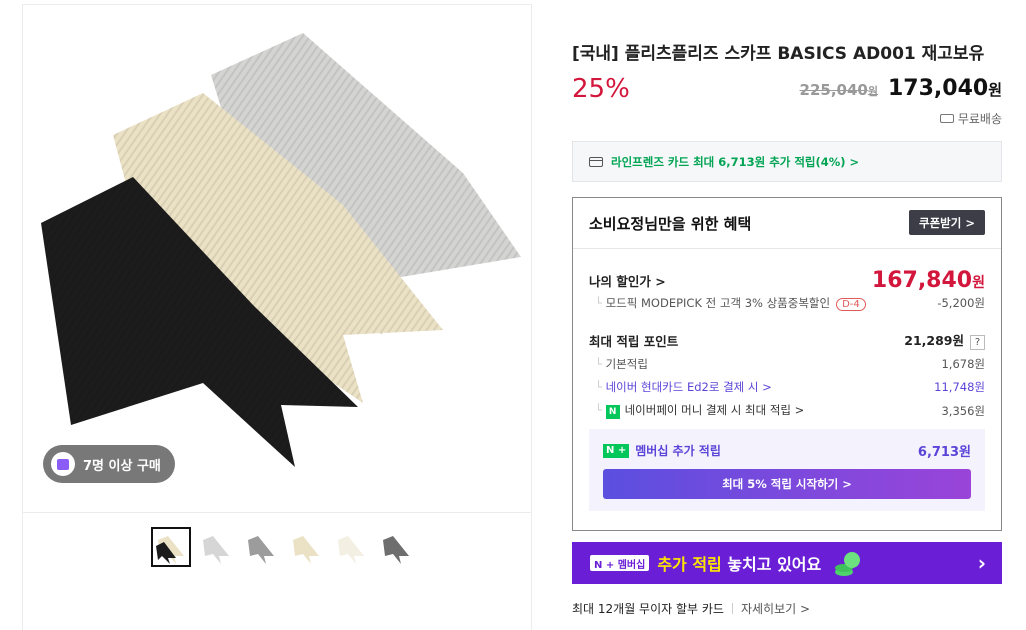  Describe the element at coordinates (787, 387) in the screenshot. I see `naver-card-row: 네이버 현대카드 Ed2로 결제 시 > 11,748원` at that location.